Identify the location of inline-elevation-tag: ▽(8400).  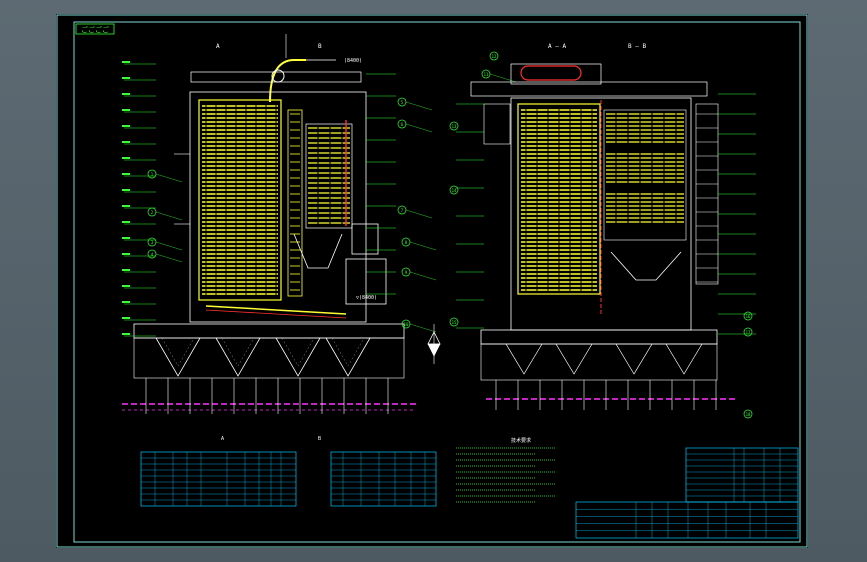
(366, 298).